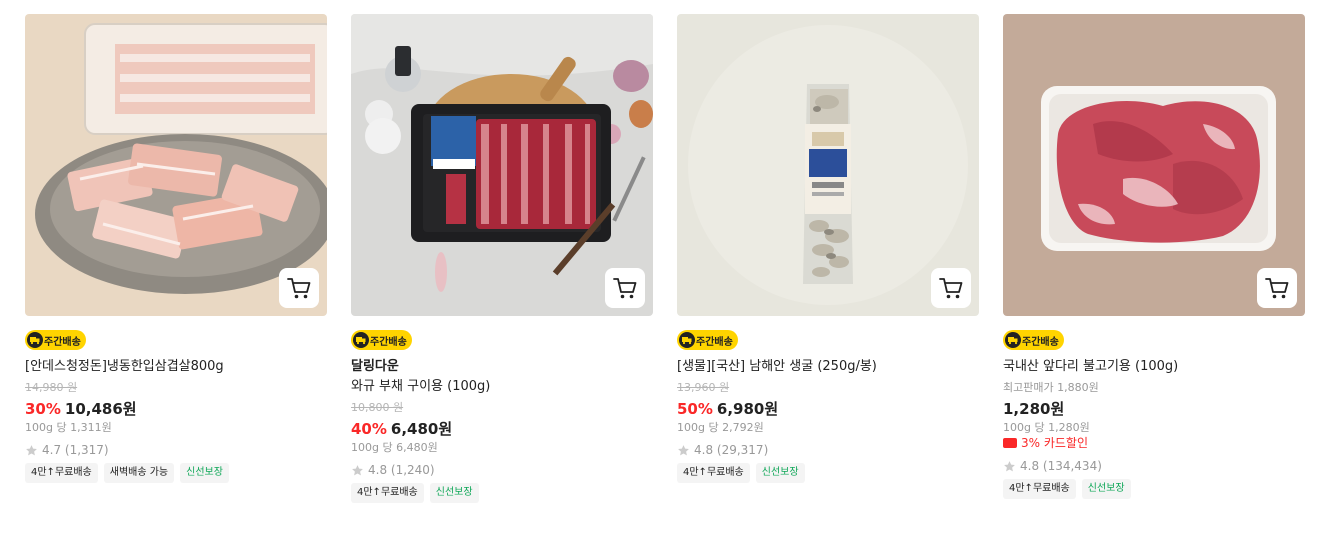  What do you see at coordinates (1154, 409) in the screenshot?
I see `price-row: 1,280원` at bounding box center [1154, 409].